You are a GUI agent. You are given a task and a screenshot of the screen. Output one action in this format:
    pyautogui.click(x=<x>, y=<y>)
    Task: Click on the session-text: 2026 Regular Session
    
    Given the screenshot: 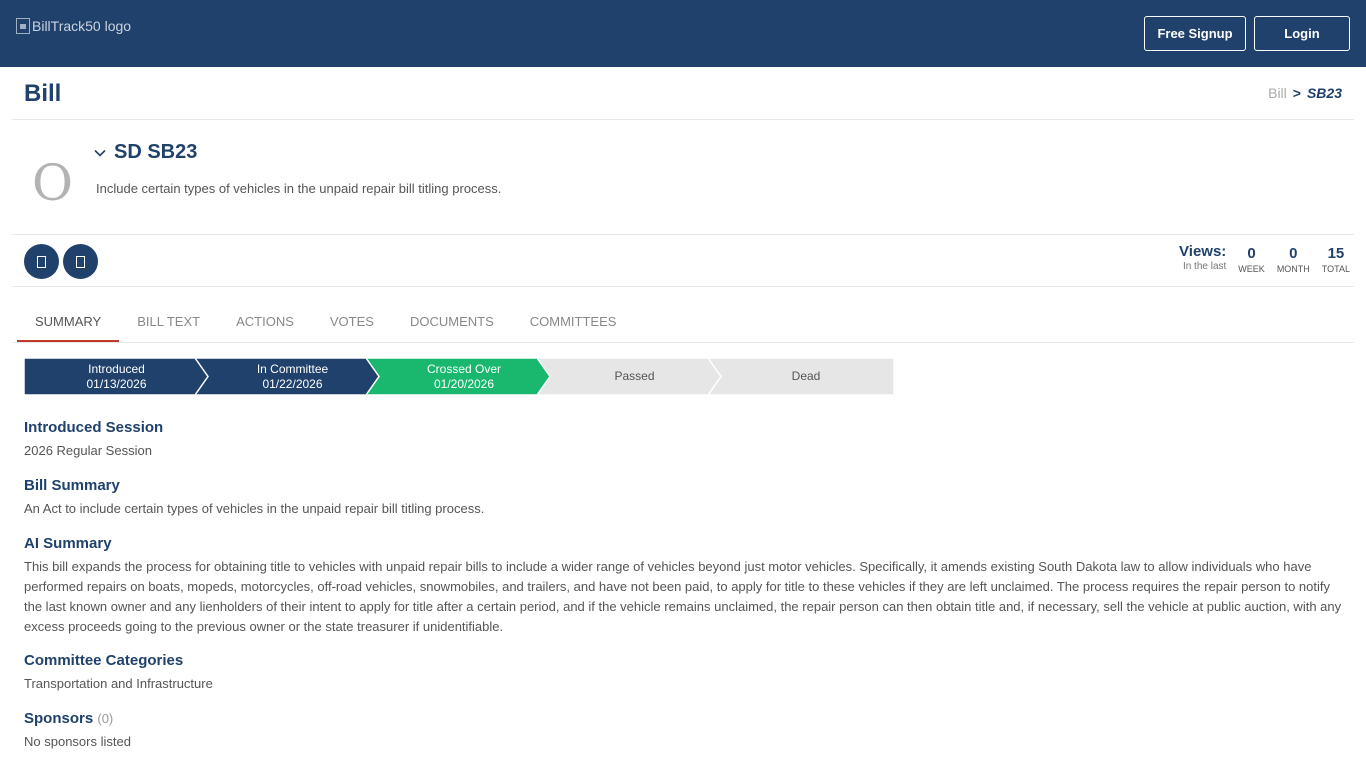 What is the action you would take?
    pyautogui.click(x=88, y=450)
    